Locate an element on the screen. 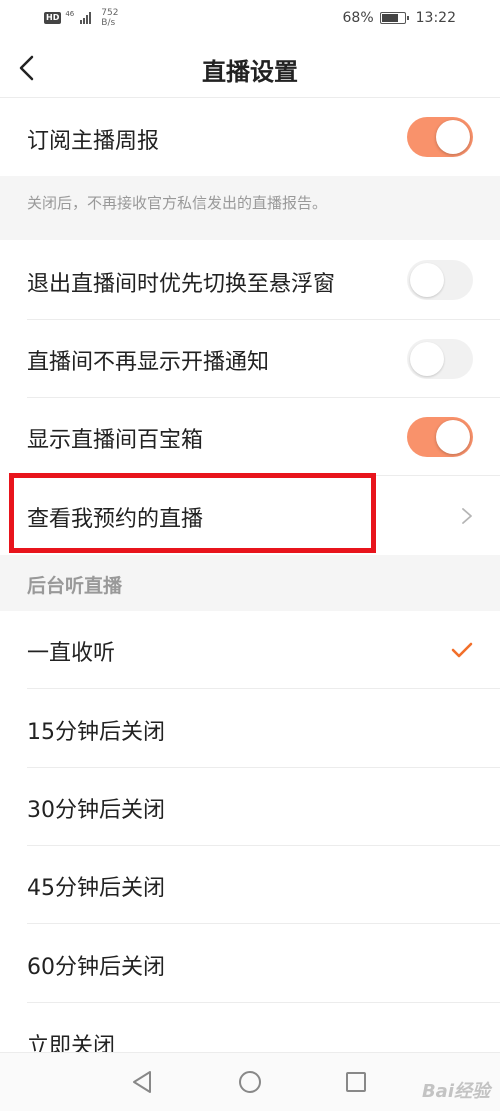 This screenshot has height=1111, width=500. setting-row-subscribe-weekly: 订阅主播周报 is located at coordinates (250, 137).